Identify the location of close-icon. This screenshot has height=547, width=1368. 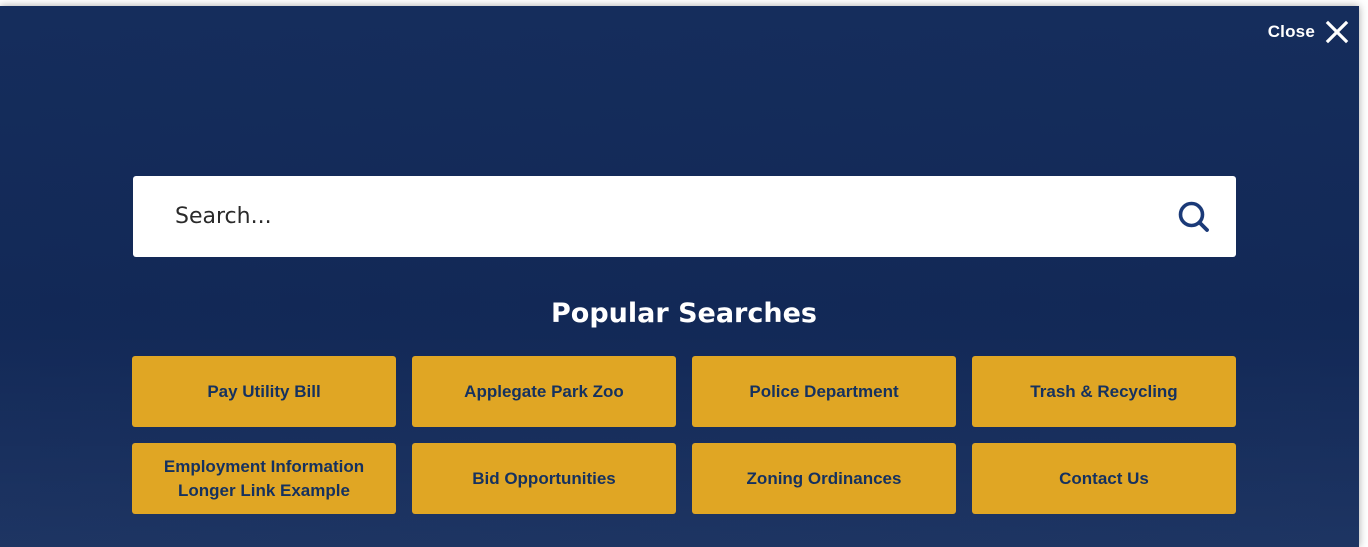
(1337, 32).